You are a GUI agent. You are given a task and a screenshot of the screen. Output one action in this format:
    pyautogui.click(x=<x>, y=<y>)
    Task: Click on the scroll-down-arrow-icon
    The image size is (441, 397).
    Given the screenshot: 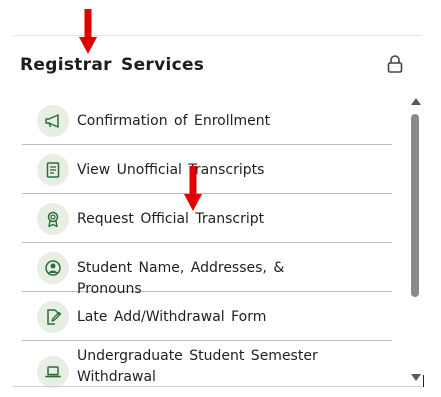 What is the action you would take?
    pyautogui.click(x=416, y=377)
    